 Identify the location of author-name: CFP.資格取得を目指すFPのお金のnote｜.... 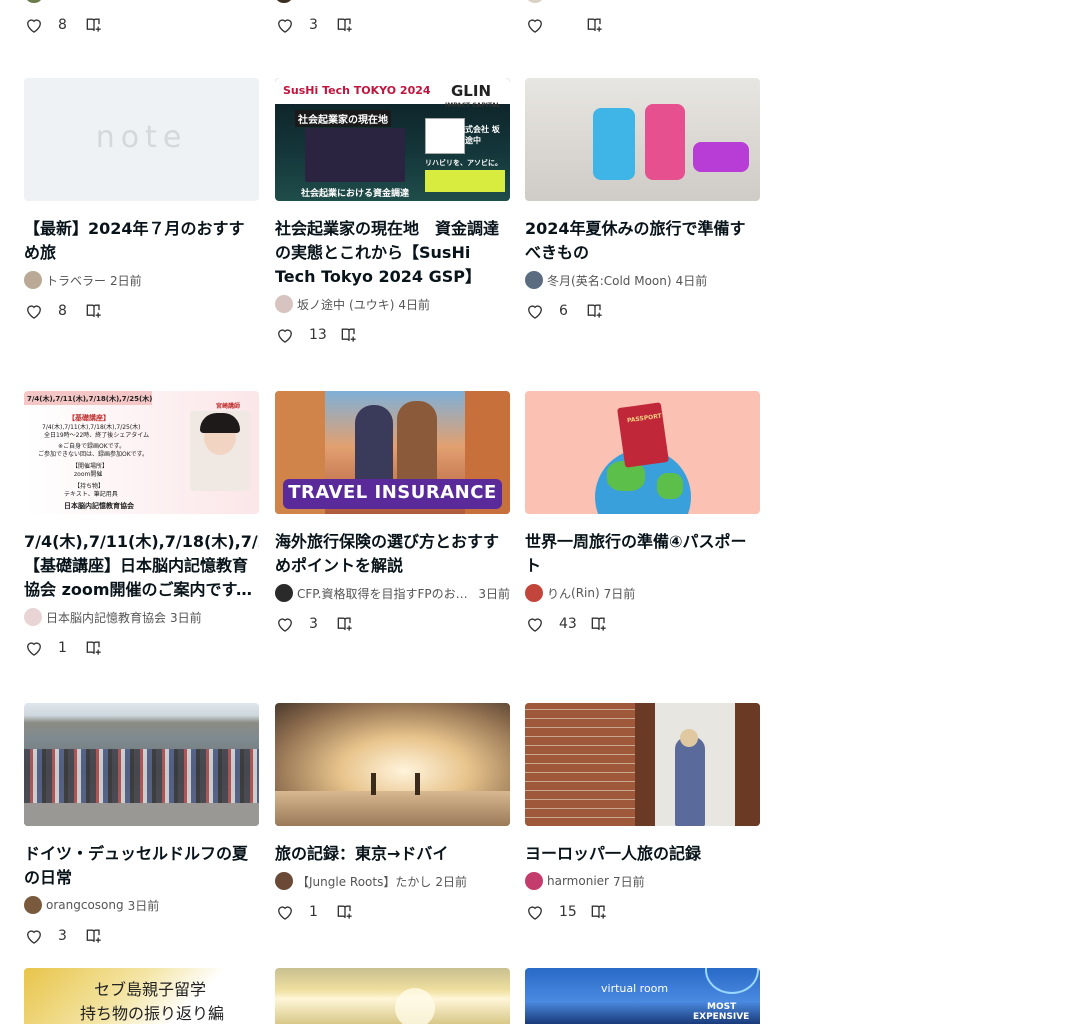
(385, 593).